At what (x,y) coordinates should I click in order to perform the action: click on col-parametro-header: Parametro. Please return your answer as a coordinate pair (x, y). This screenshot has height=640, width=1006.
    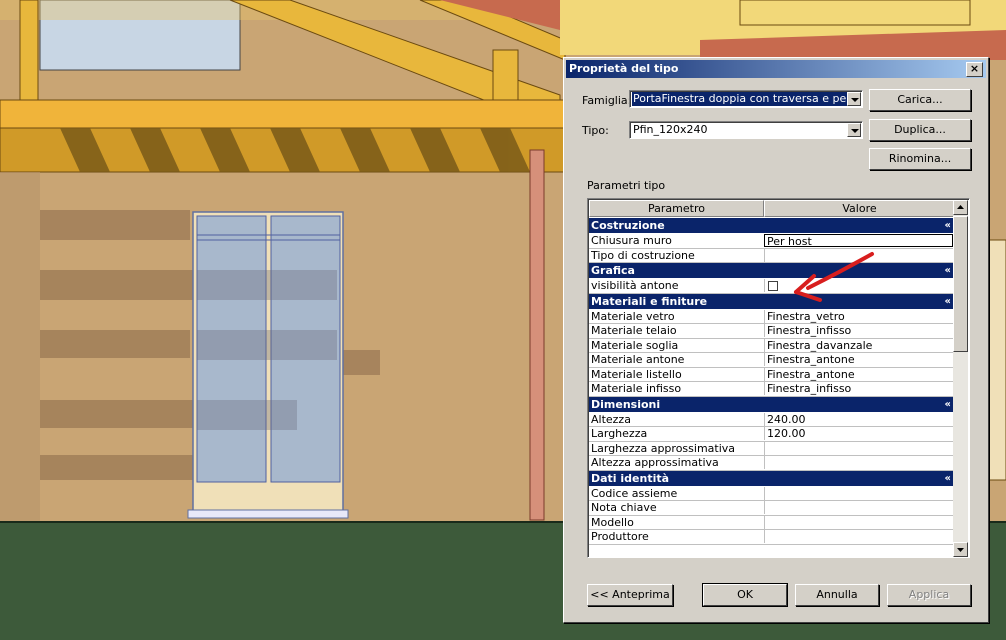
    Looking at the image, I should click on (676, 208).